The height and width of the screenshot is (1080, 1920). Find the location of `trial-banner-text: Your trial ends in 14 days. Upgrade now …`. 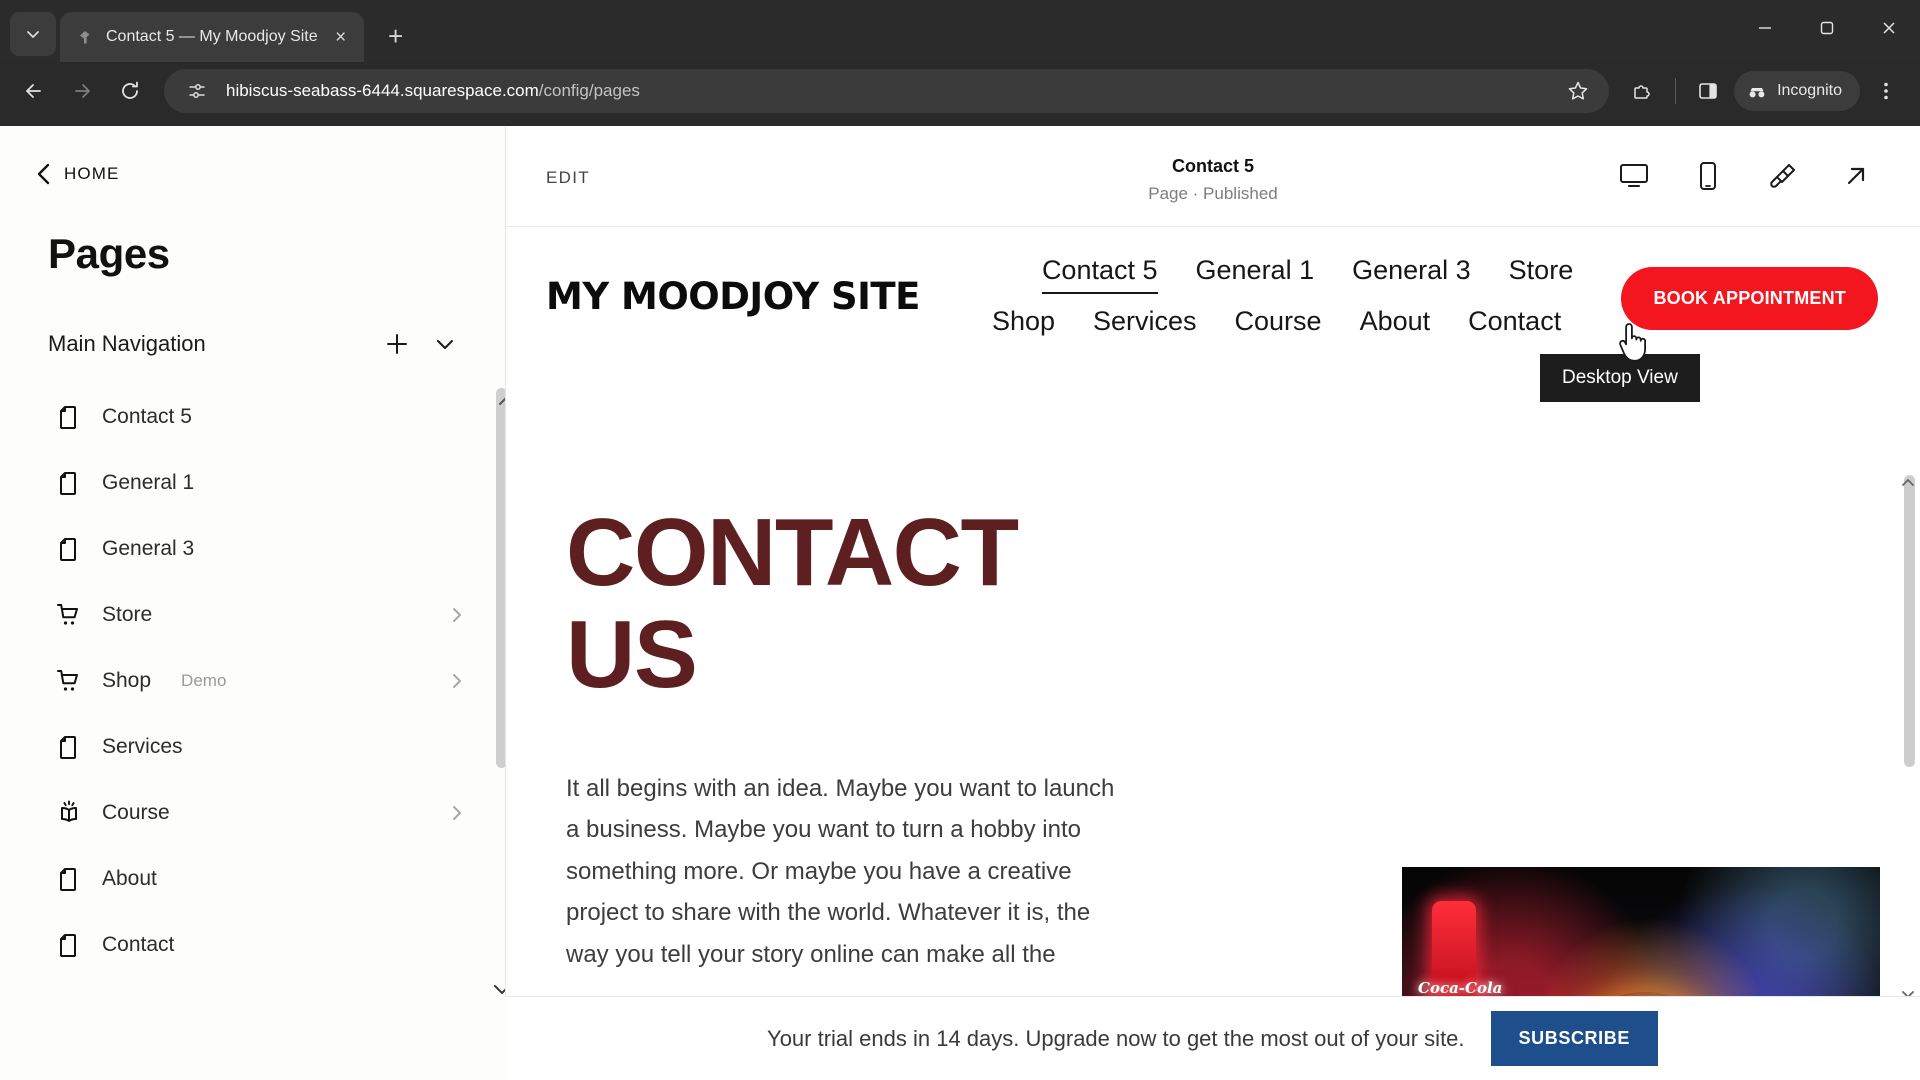

trial-banner-text: Your trial ends in 14 days. Upgrade now … is located at coordinates (1116, 1038).